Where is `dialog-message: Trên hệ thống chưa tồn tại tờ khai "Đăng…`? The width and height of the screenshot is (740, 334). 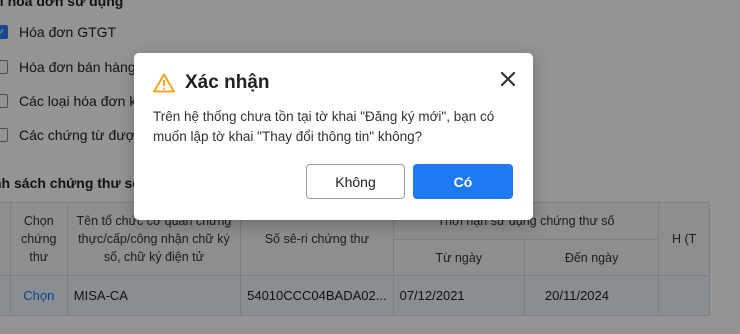 dialog-message: Trên hệ thống chưa tồn tại tờ khai "Đăng… is located at coordinates (324, 126).